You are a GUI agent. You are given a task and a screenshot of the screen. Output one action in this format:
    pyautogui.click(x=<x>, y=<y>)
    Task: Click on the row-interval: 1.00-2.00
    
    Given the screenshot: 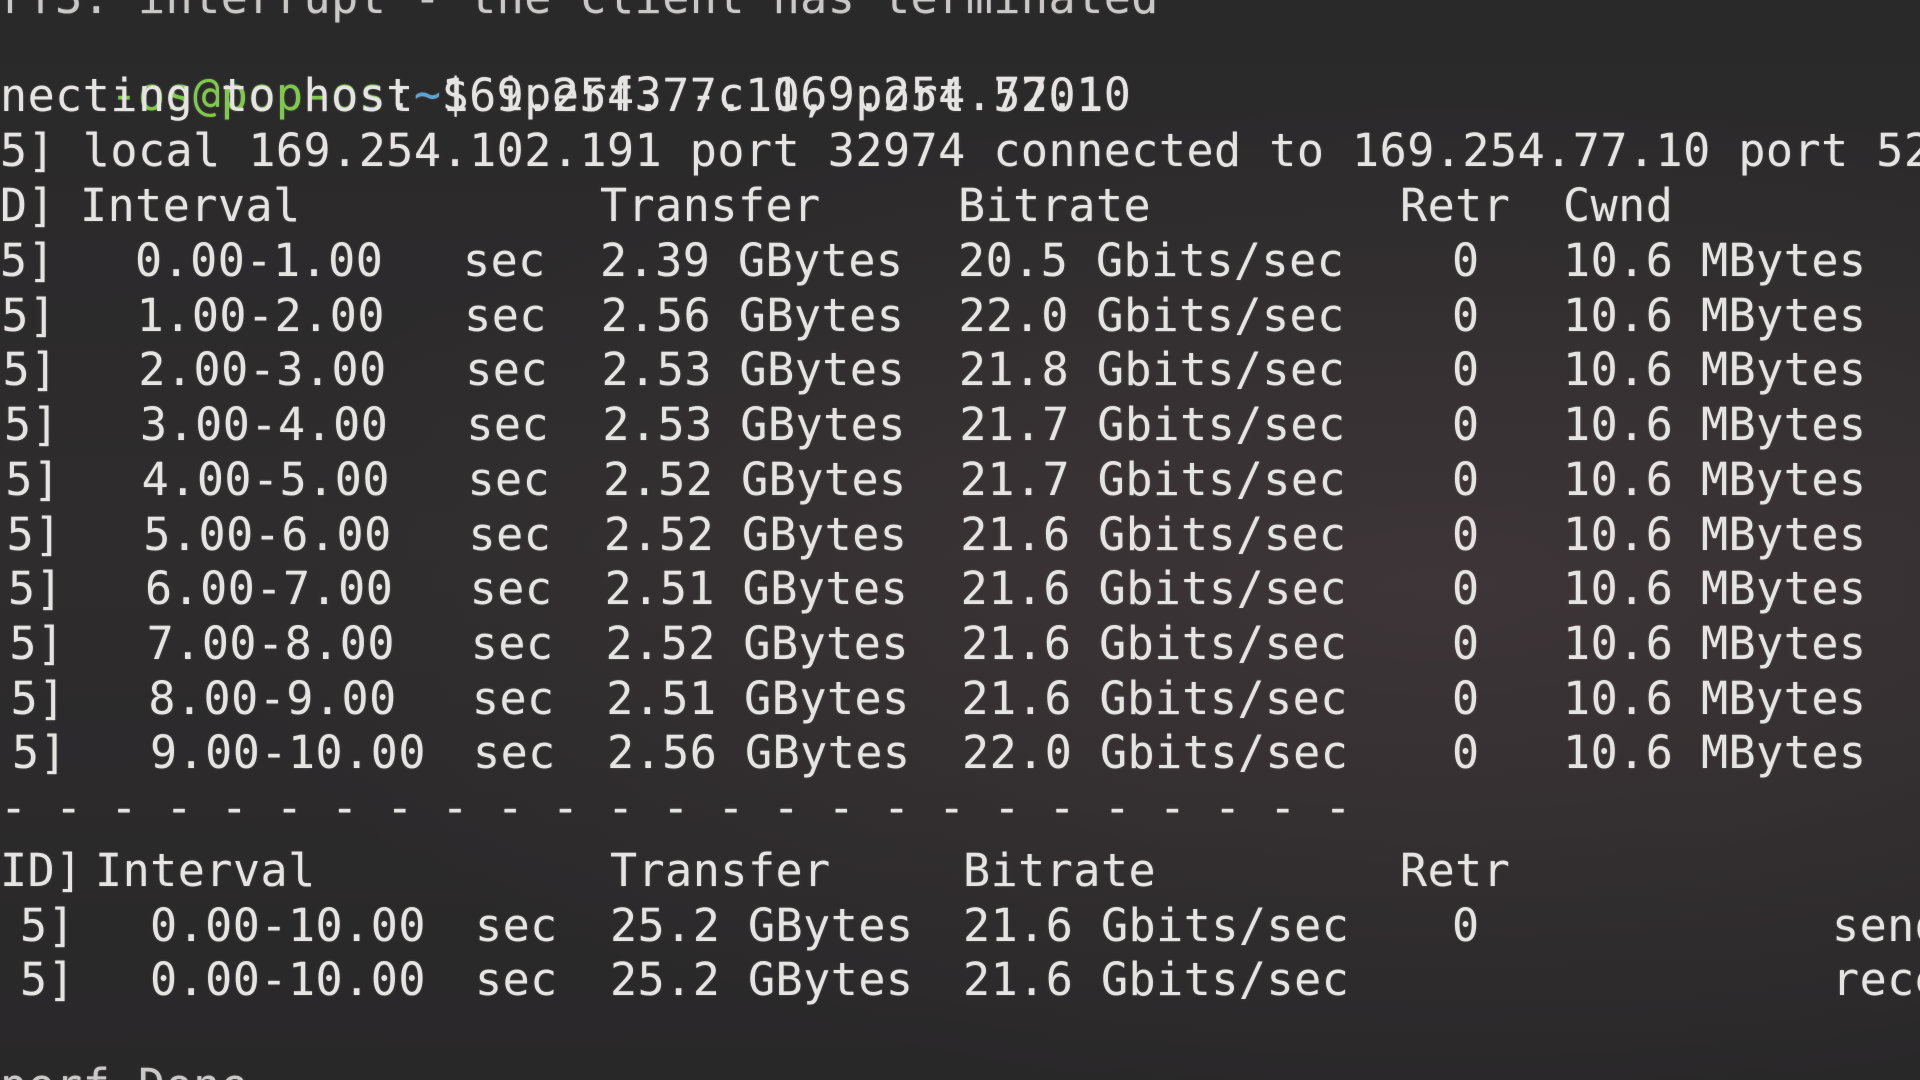 What is the action you would take?
    pyautogui.click(x=260, y=315)
    